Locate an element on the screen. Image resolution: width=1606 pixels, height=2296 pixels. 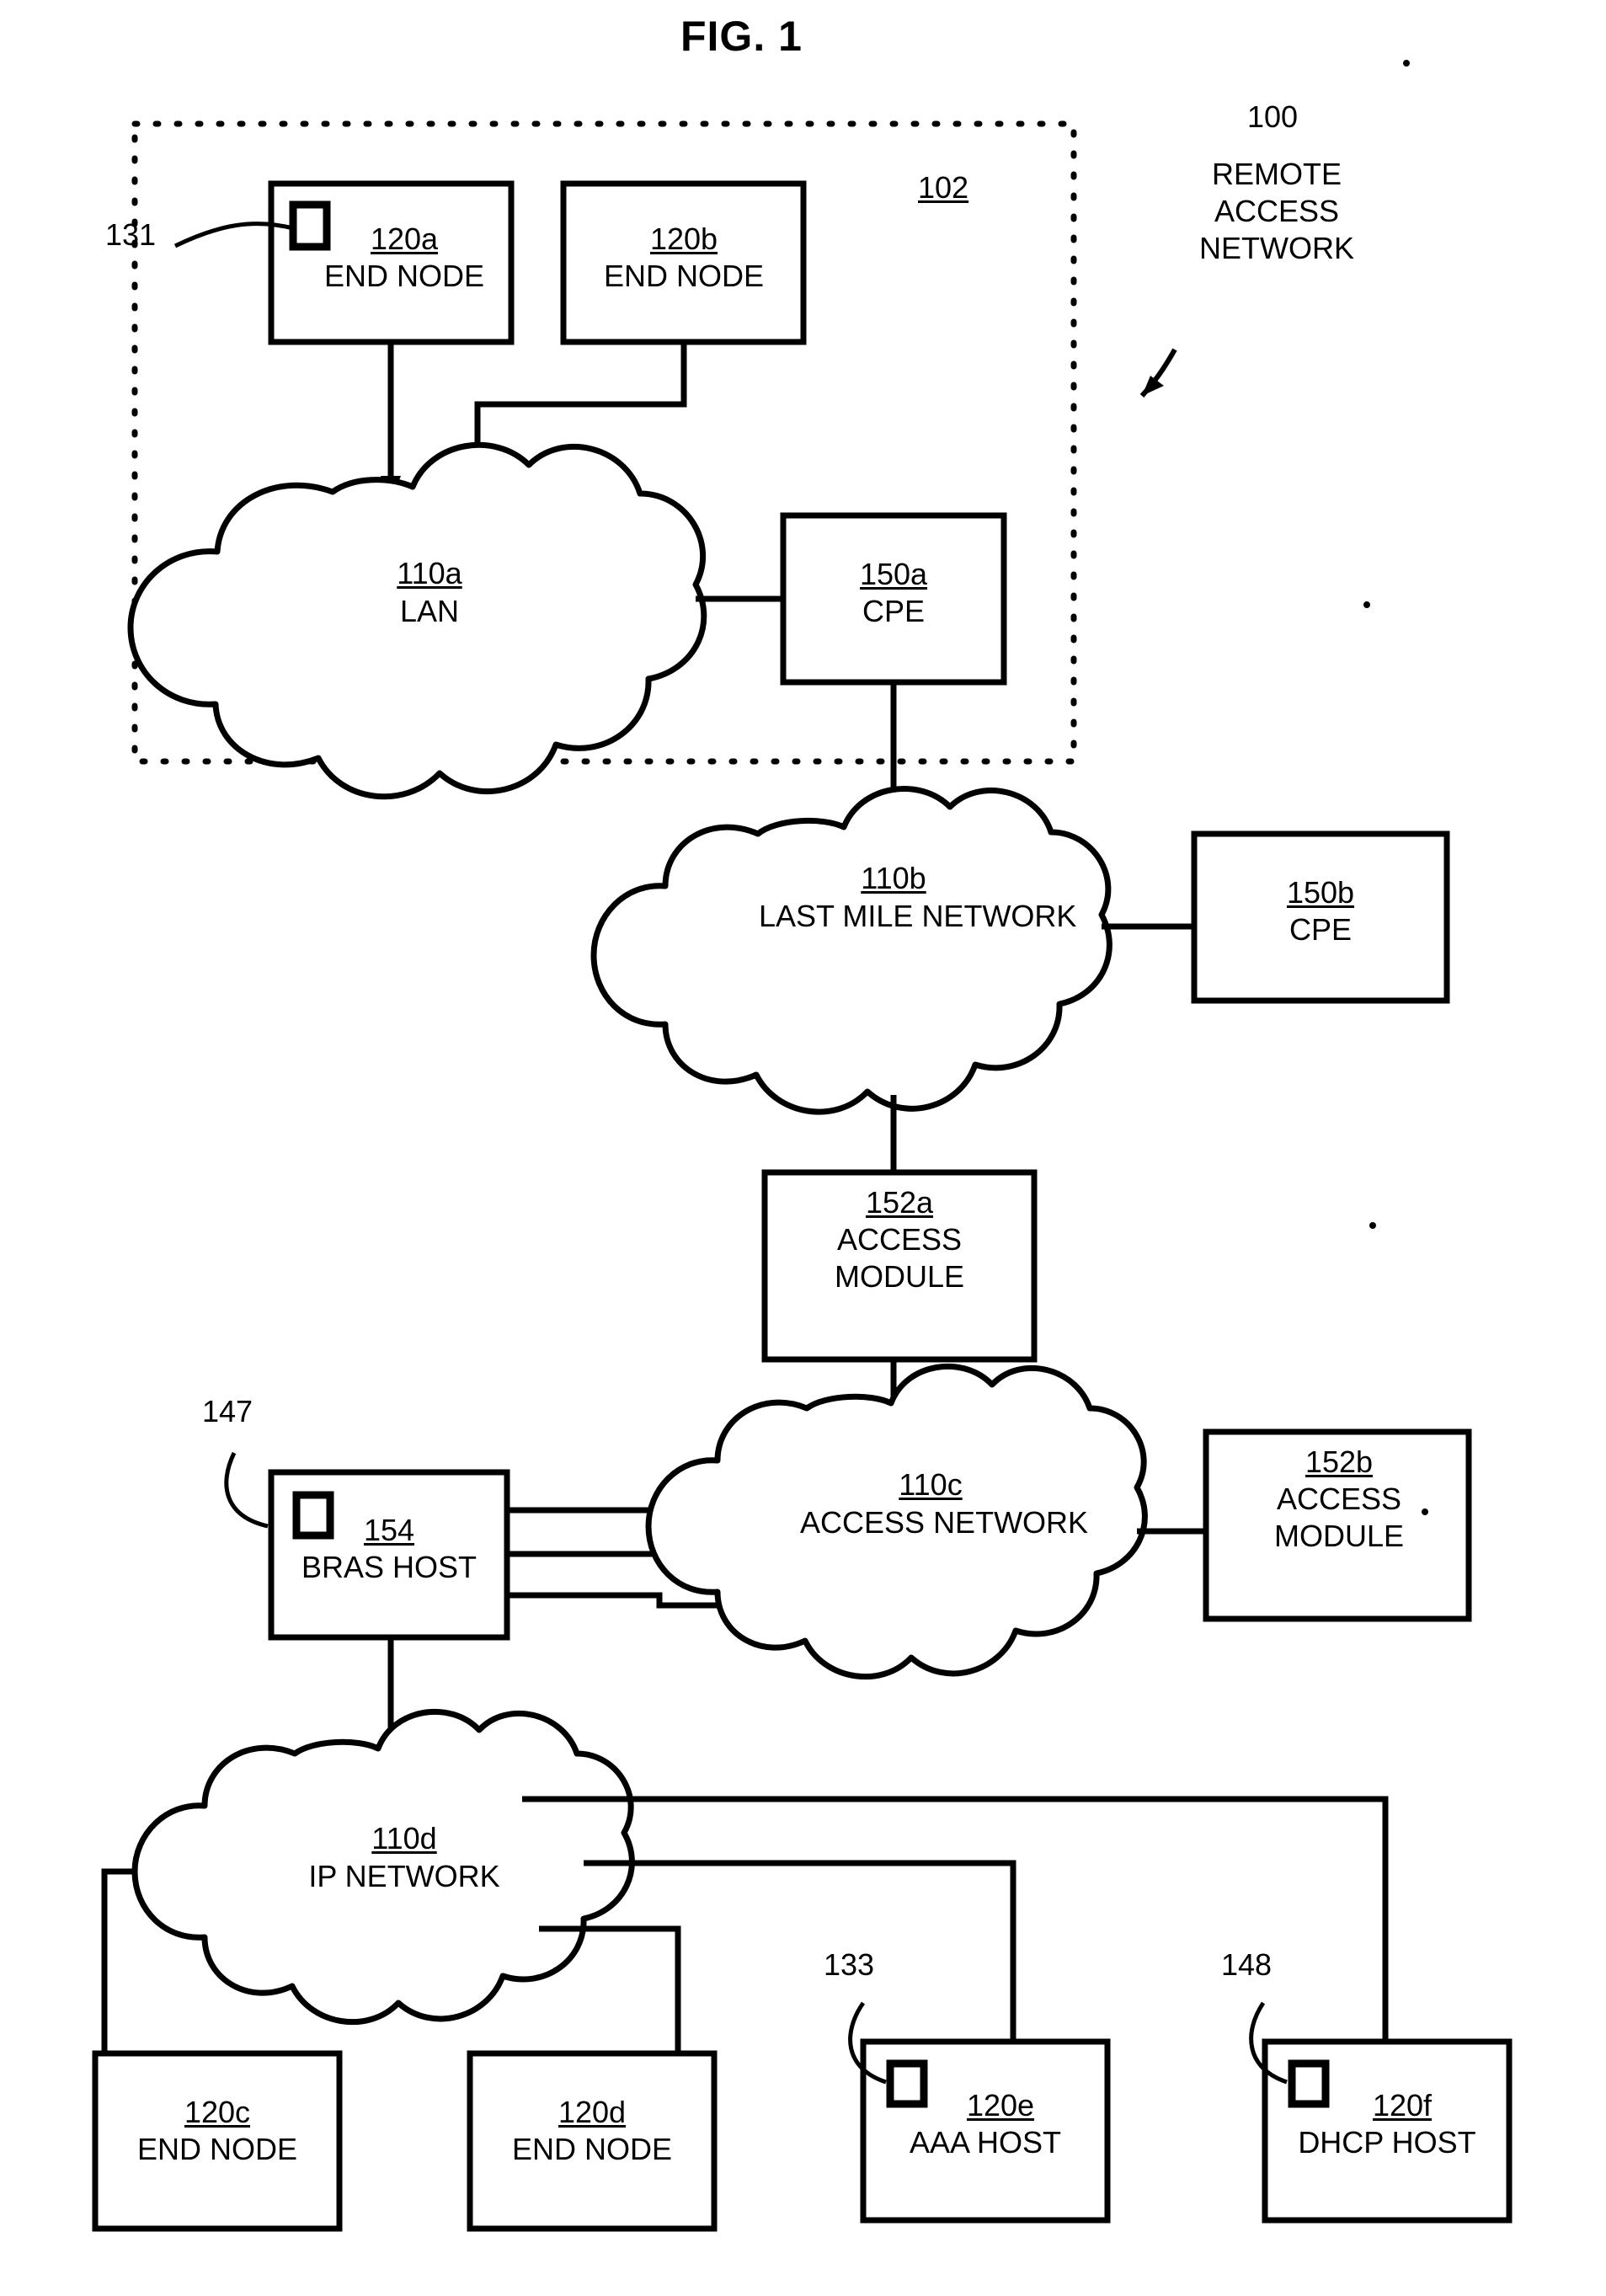
figure-title: FIG. 1 is located at coordinates (742, 36).